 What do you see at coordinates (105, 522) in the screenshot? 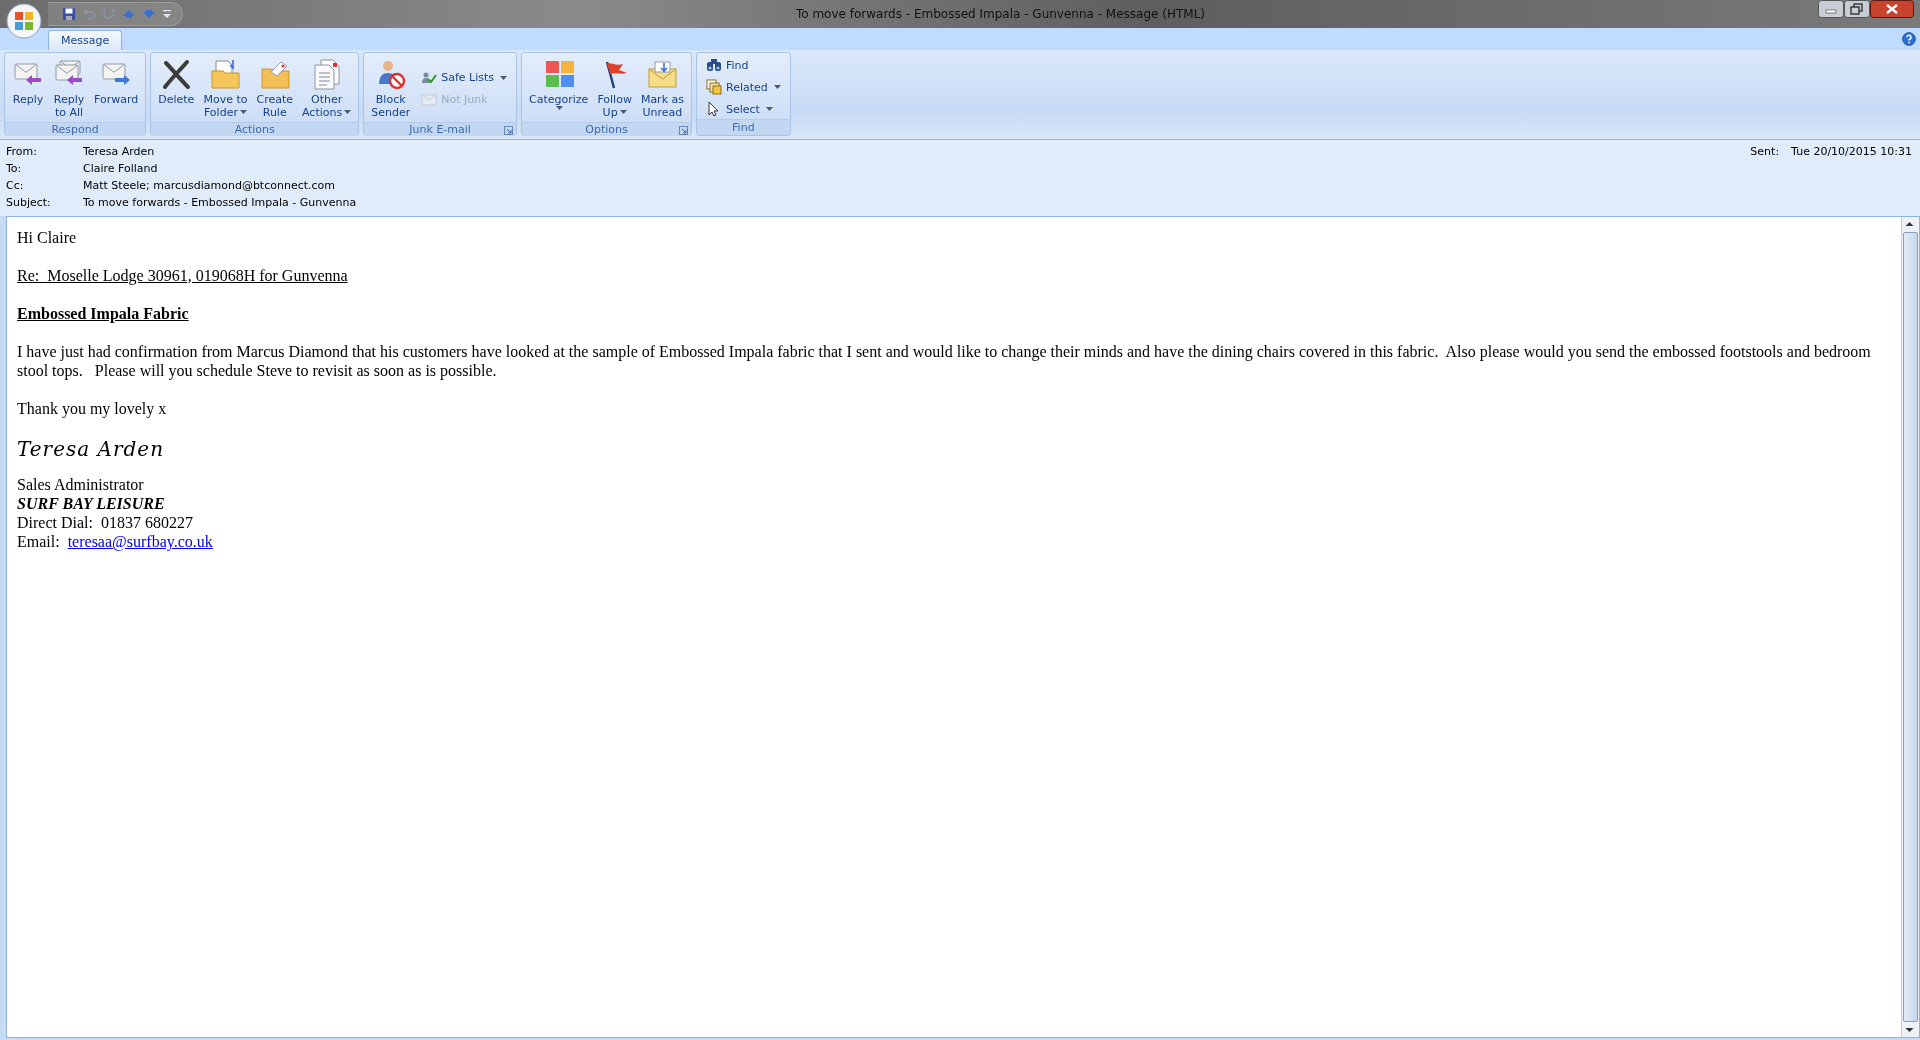
I see `phone-number: Direct Dial: 01837 680227` at bounding box center [105, 522].